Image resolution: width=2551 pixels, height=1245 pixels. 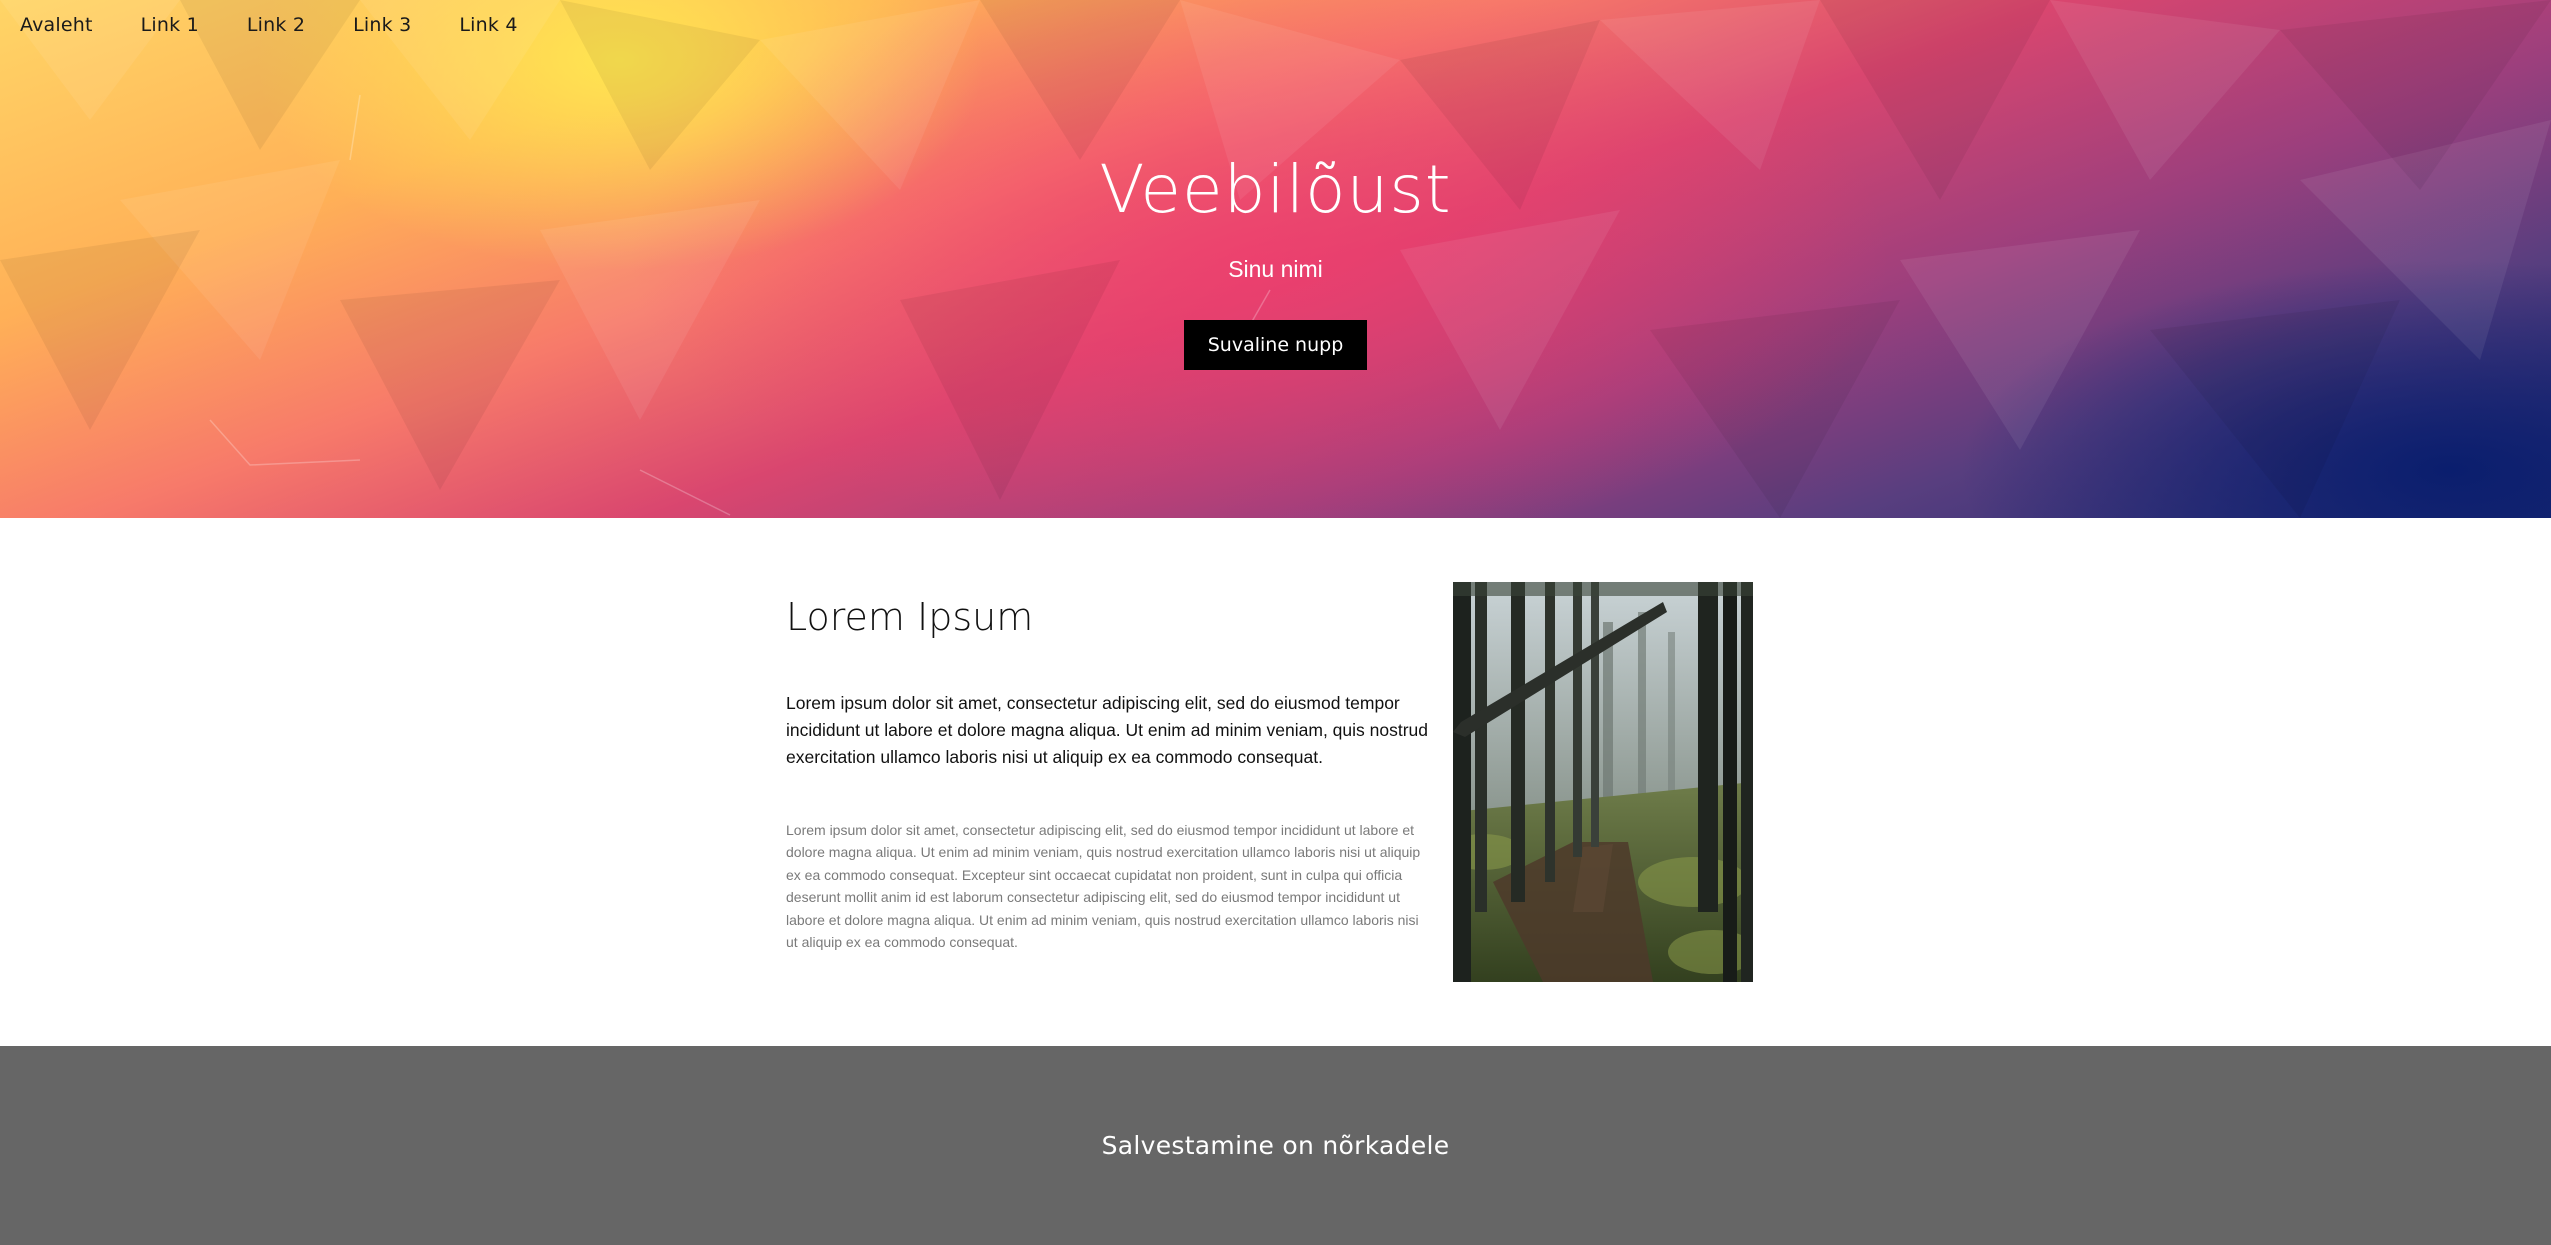 I want to click on hero-action-button: Suvaline nupp, so click(x=1275, y=345).